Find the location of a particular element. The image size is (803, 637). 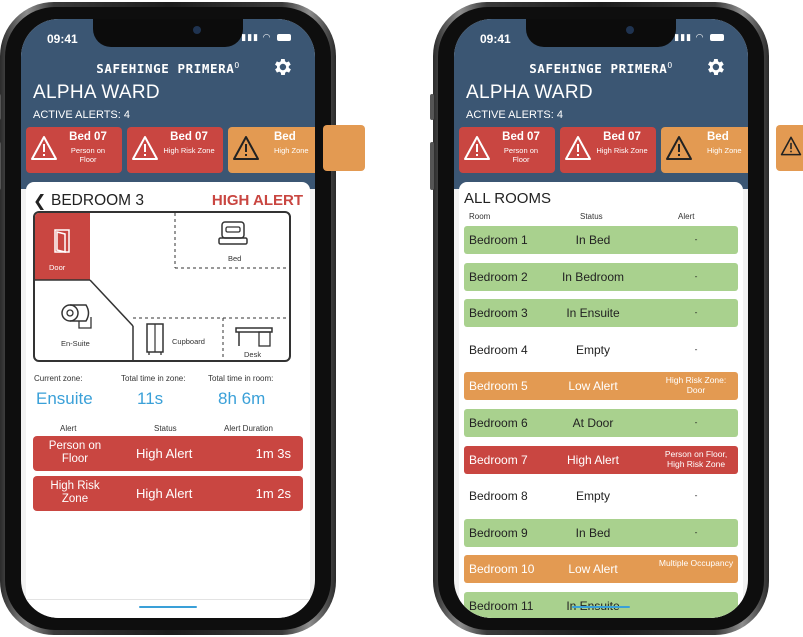

chevron-left-icon: ❮ is located at coordinates (39, 201).